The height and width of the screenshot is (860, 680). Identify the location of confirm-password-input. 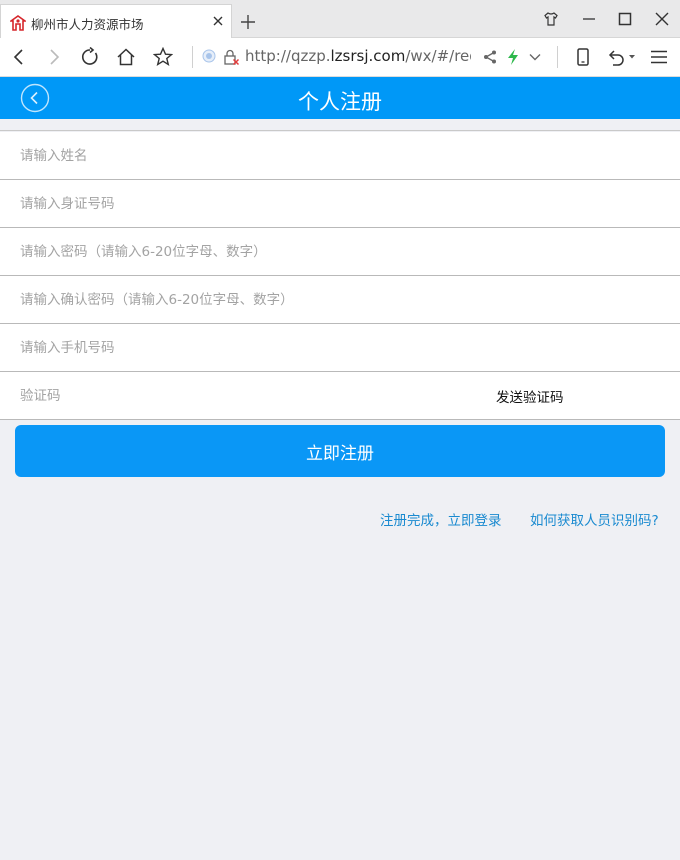
(250, 299).